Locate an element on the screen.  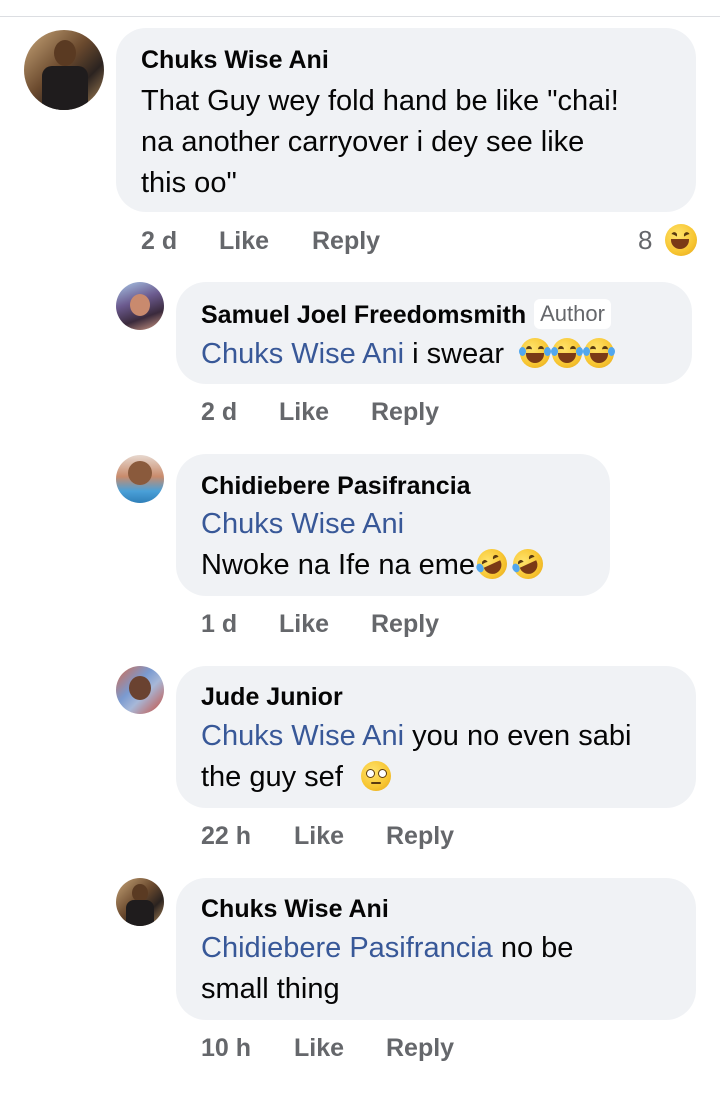
comment-author: Chidiebere Pasifrancia is located at coordinates (336, 486).